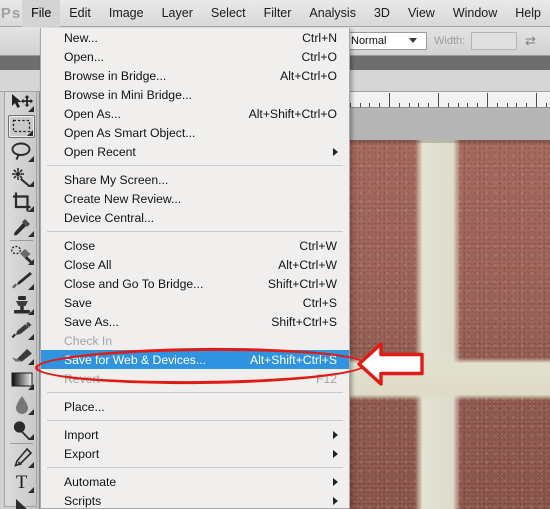 This screenshot has height=509, width=550. Describe the element at coordinates (421, 13) in the screenshot. I see `menu-view: View` at that location.